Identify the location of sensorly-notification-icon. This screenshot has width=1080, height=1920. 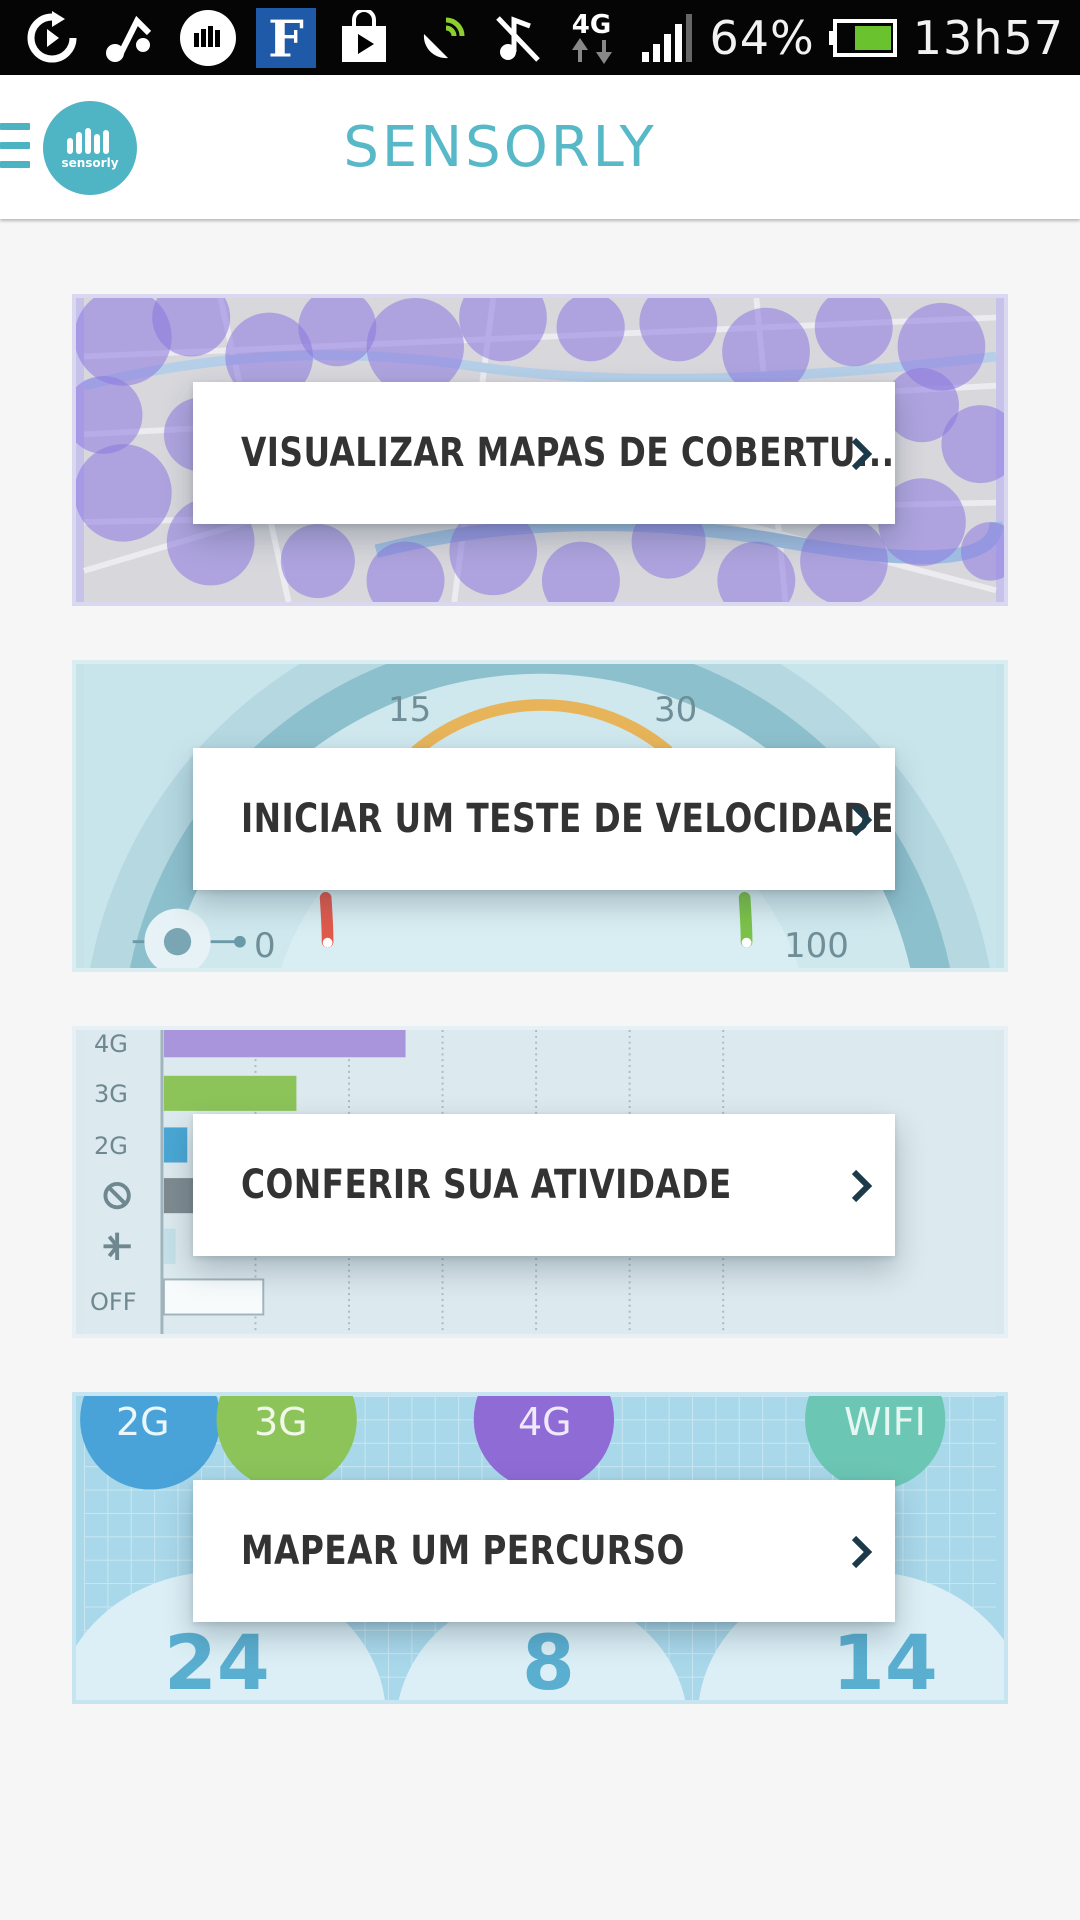
(208, 38).